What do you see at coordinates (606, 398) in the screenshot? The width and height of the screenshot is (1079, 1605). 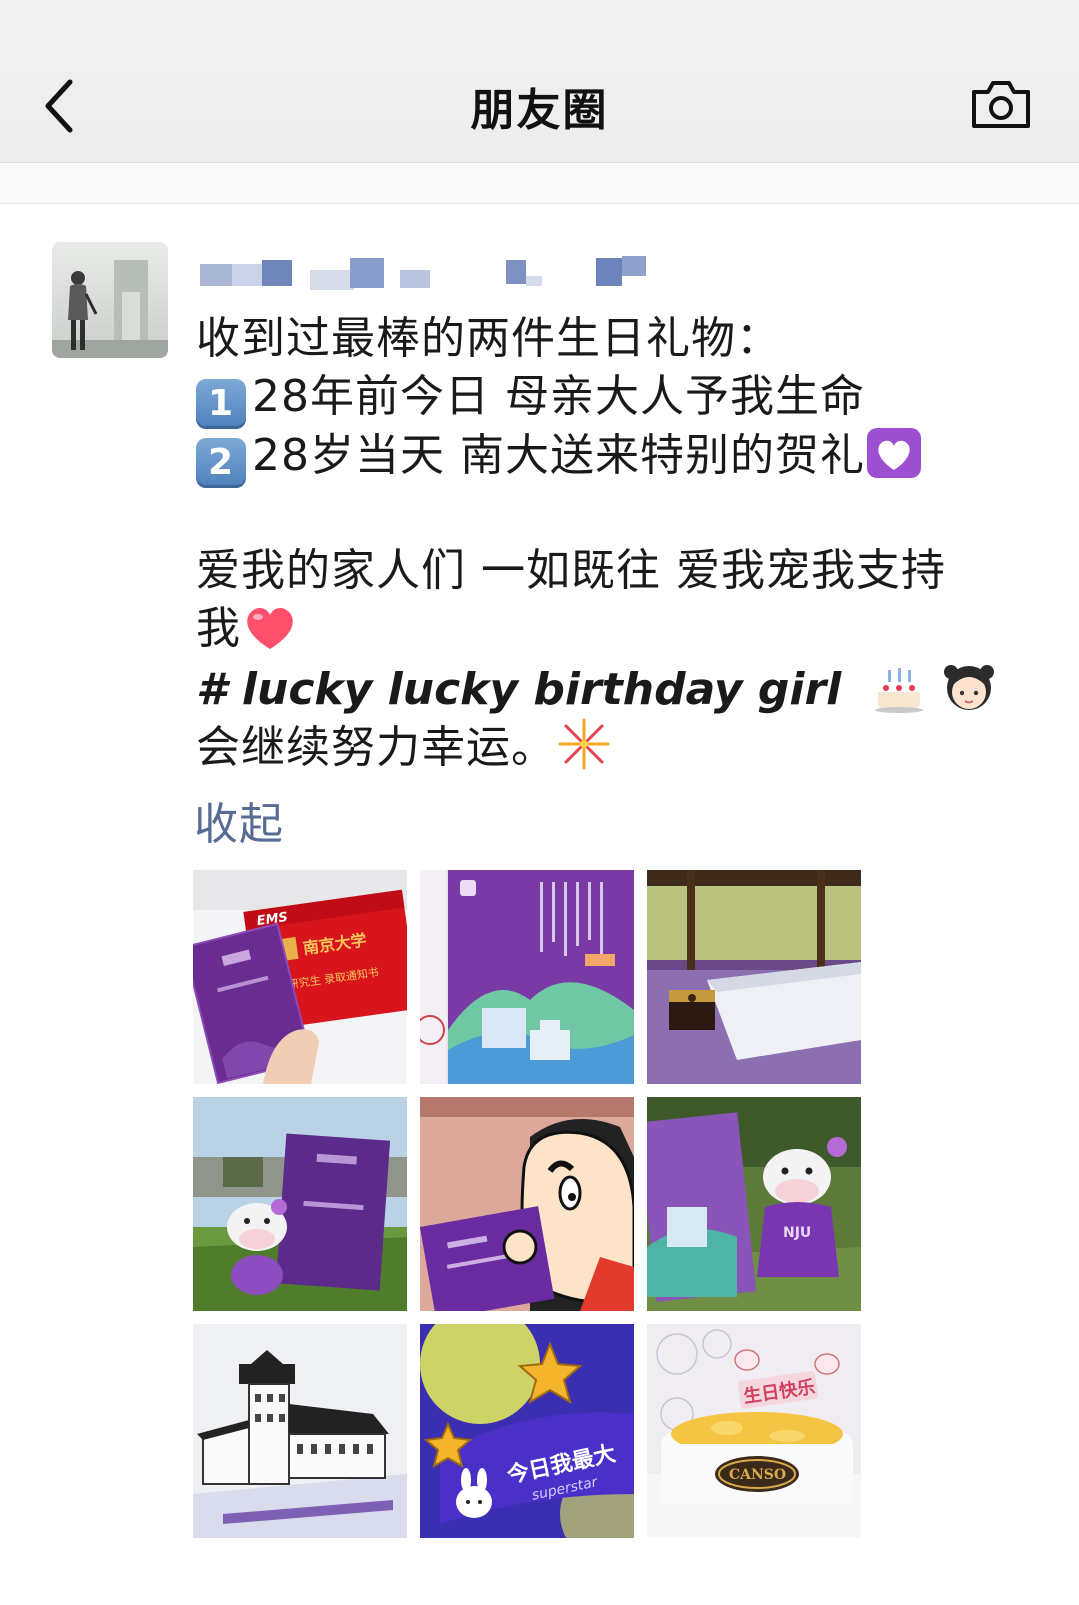 I see `post-line: 1 28年前今日 母亲大人予我生命` at bounding box center [606, 398].